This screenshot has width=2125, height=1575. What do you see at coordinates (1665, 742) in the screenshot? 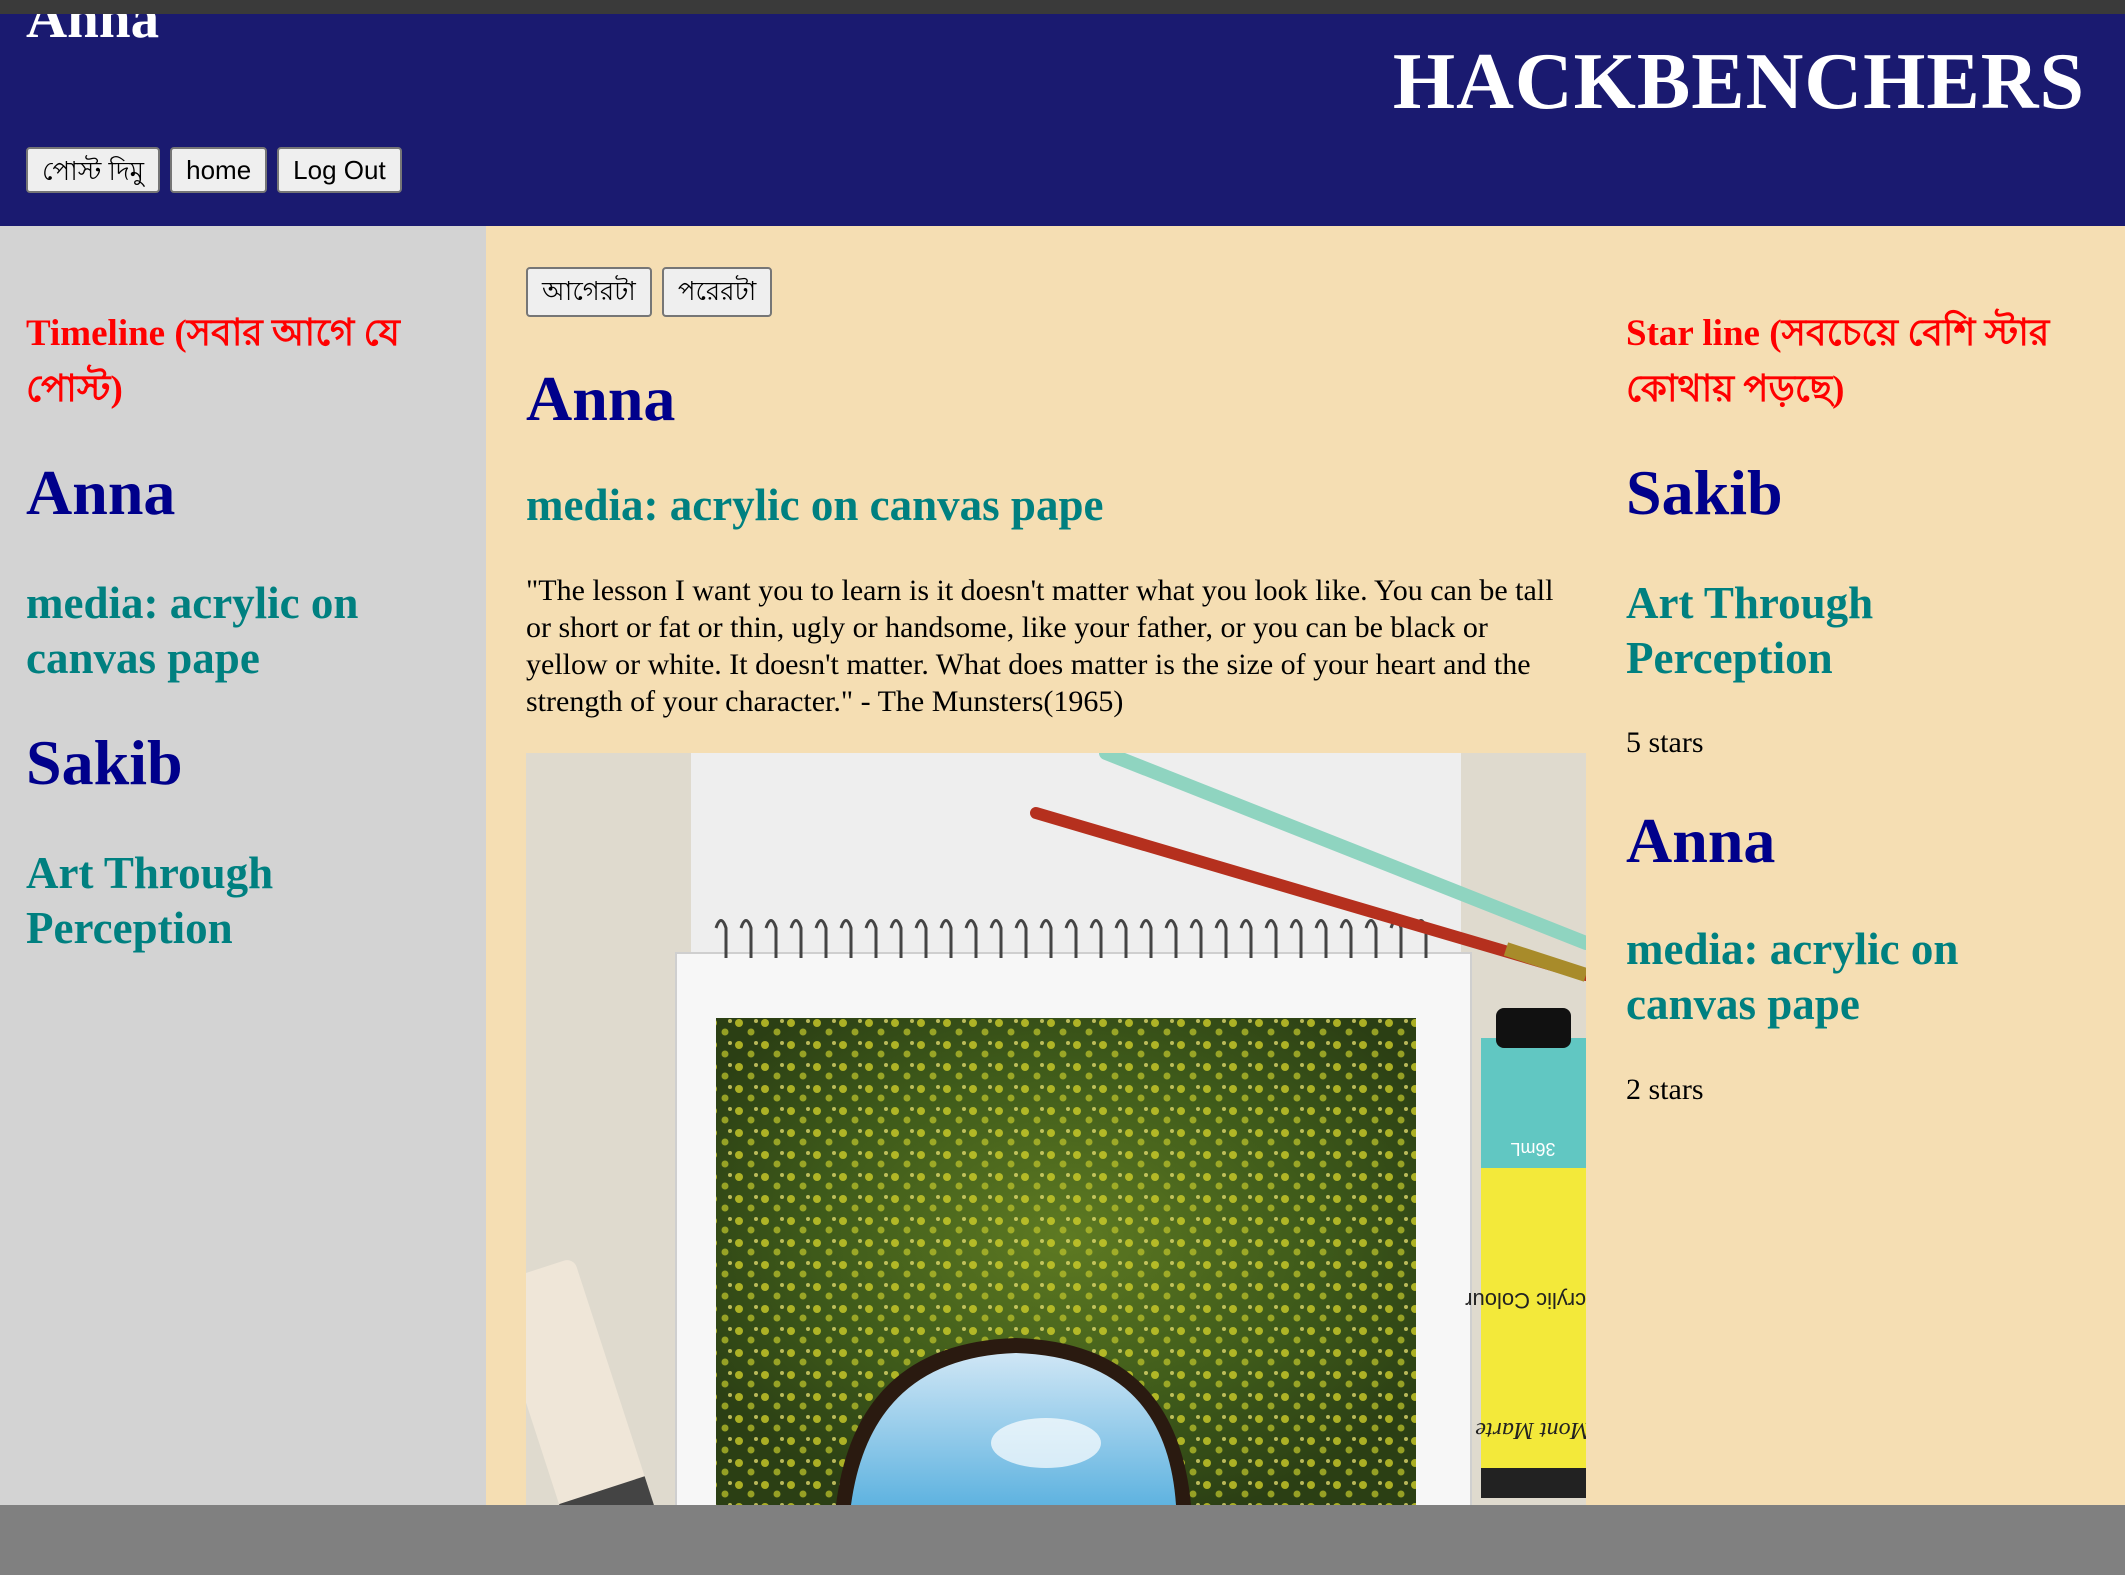
I see `starline-item-stars: 5 stars` at bounding box center [1665, 742].